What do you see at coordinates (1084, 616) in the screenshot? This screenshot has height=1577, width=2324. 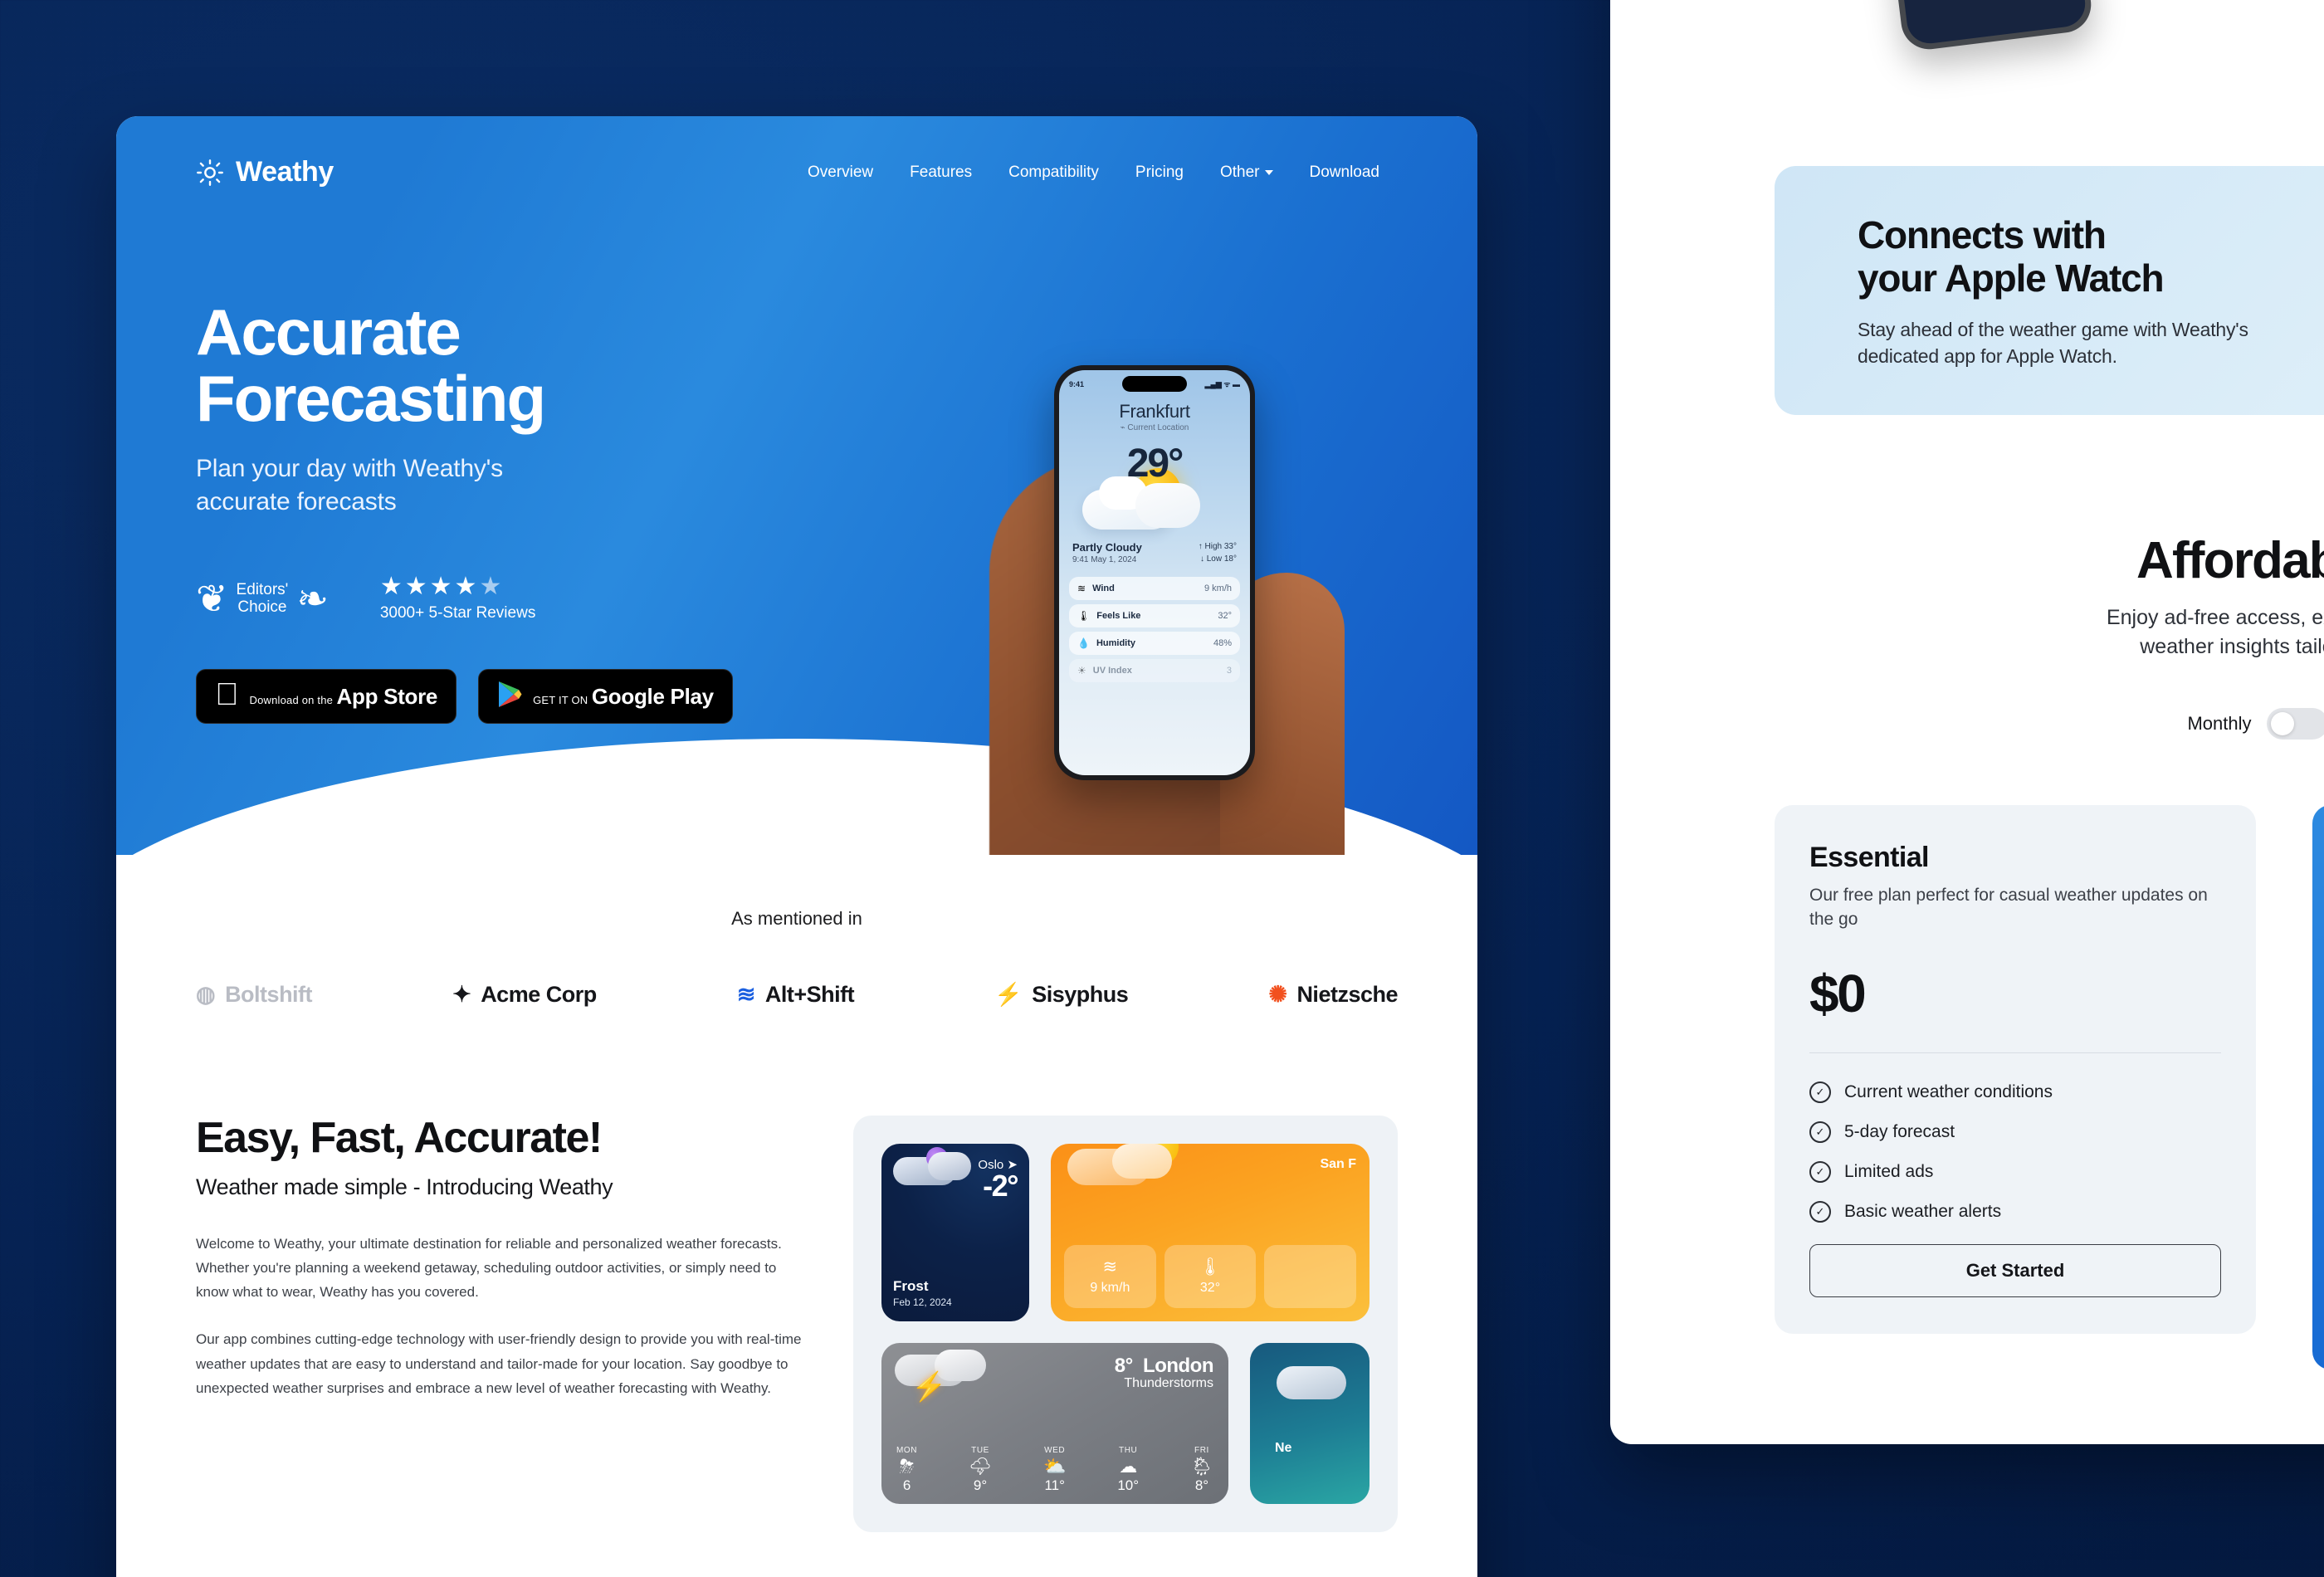 I see `thermometer-icon: 🌡` at bounding box center [1084, 616].